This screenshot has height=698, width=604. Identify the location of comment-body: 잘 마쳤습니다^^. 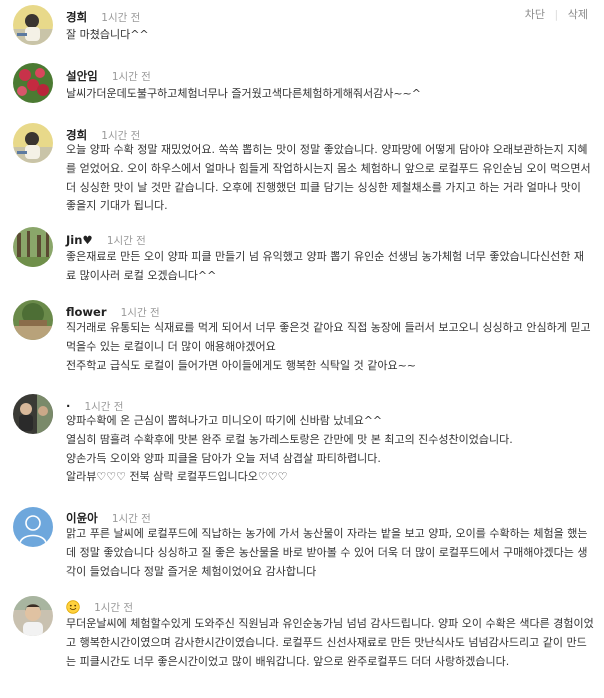
(330, 35).